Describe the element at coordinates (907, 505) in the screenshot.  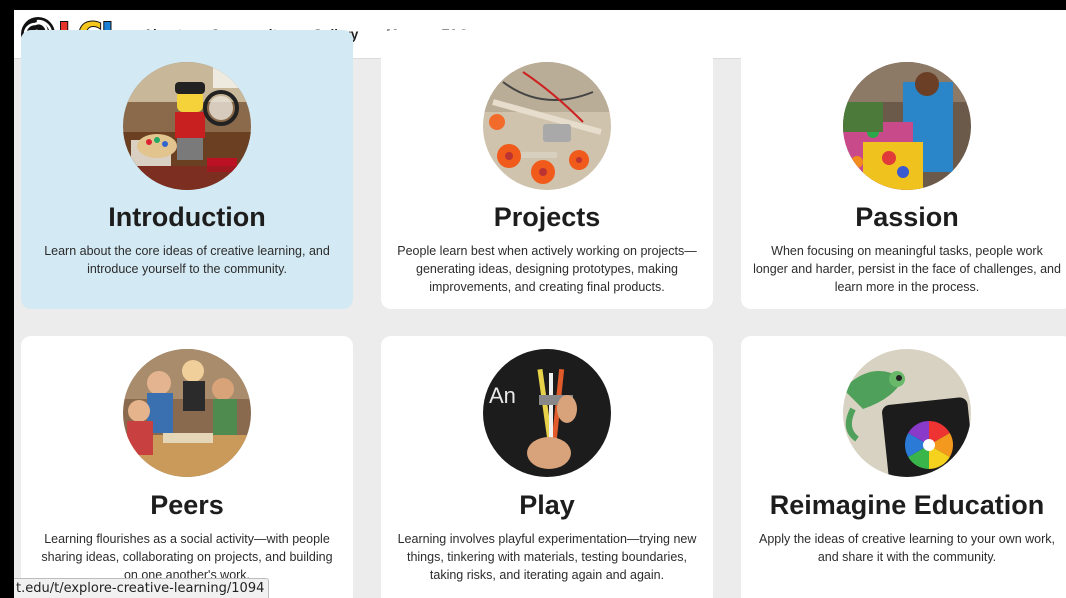
I see `card-title: Reimagine Education` at that location.